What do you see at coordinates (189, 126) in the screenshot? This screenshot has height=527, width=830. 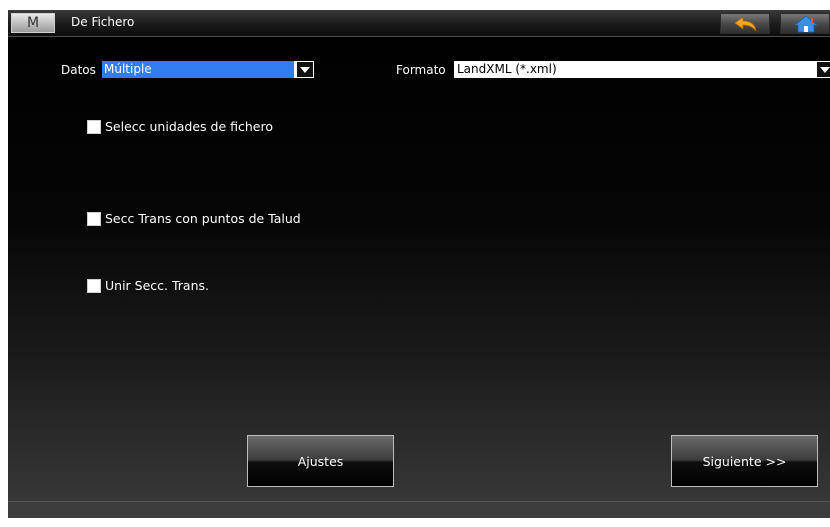 I see `unidades-checkbox-label: Selecc unidades de fichero` at bounding box center [189, 126].